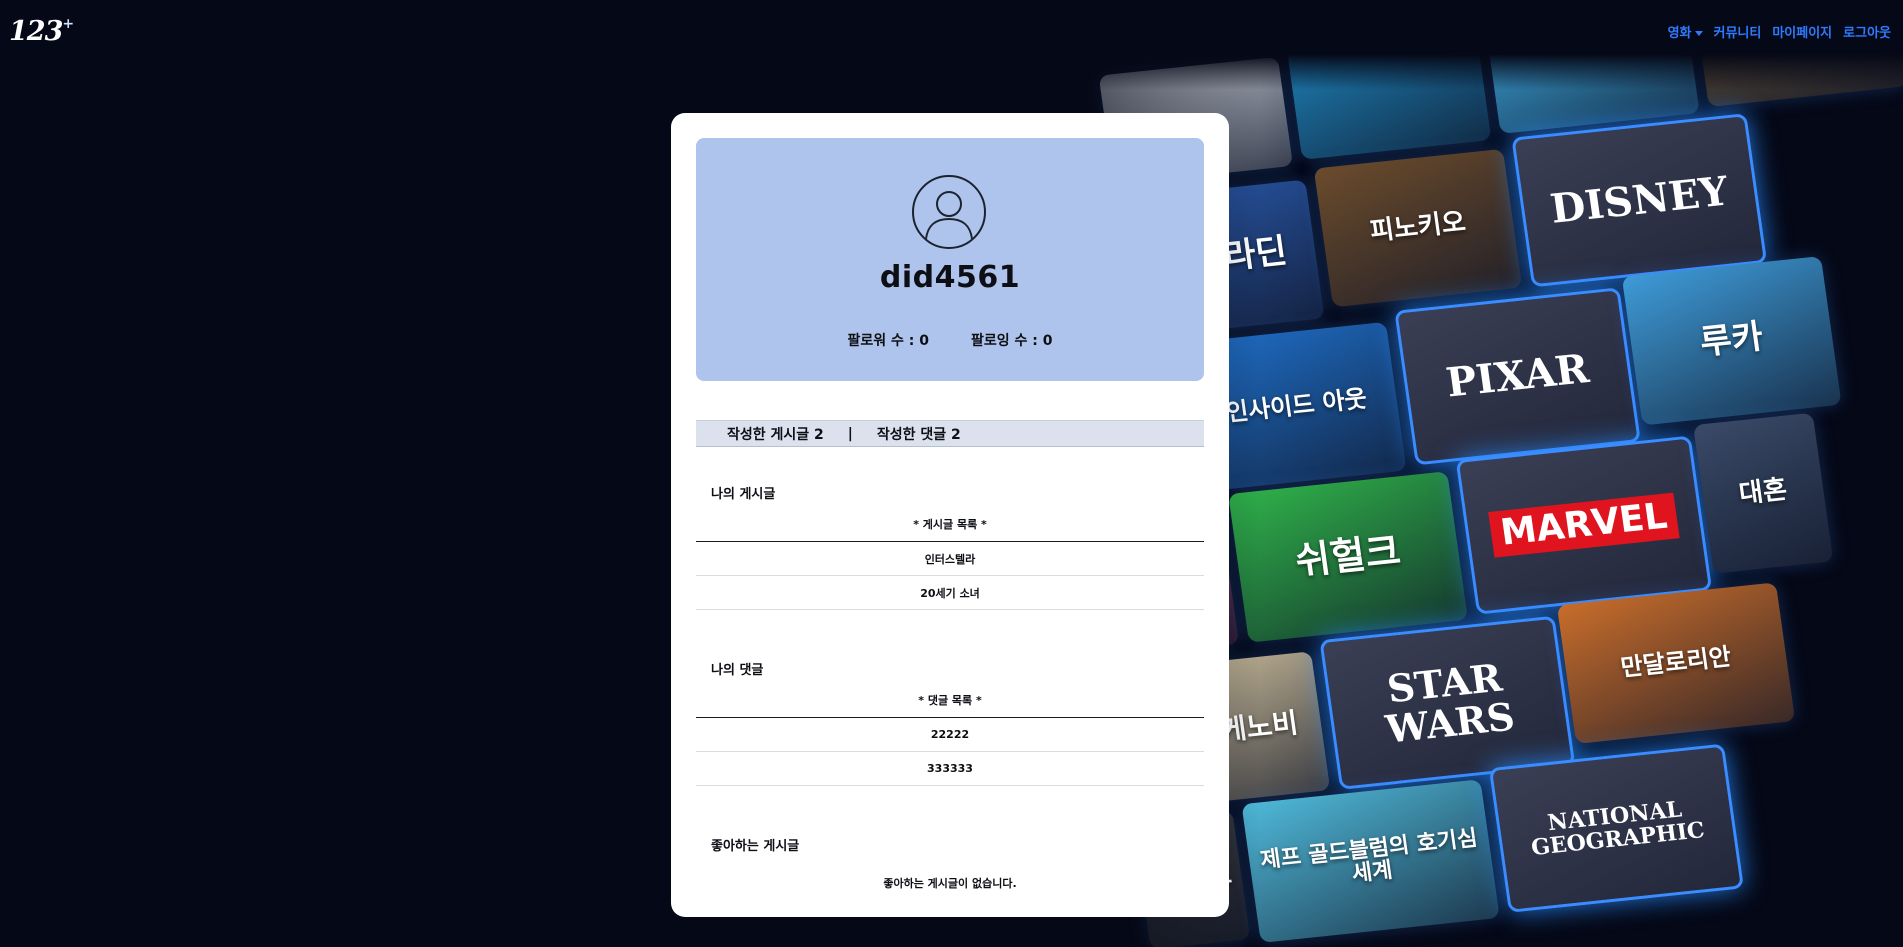  Describe the element at coordinates (950, 277) in the screenshot. I see `profile-username: did4561` at that location.